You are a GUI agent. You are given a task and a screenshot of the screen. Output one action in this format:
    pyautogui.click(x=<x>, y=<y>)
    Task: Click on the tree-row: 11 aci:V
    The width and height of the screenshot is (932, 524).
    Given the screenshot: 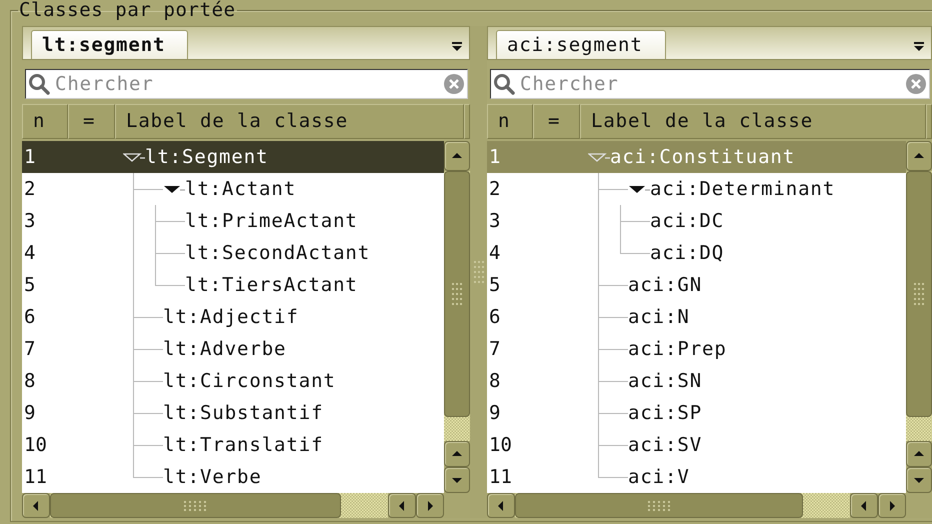 What is the action you would take?
    pyautogui.click(x=696, y=477)
    